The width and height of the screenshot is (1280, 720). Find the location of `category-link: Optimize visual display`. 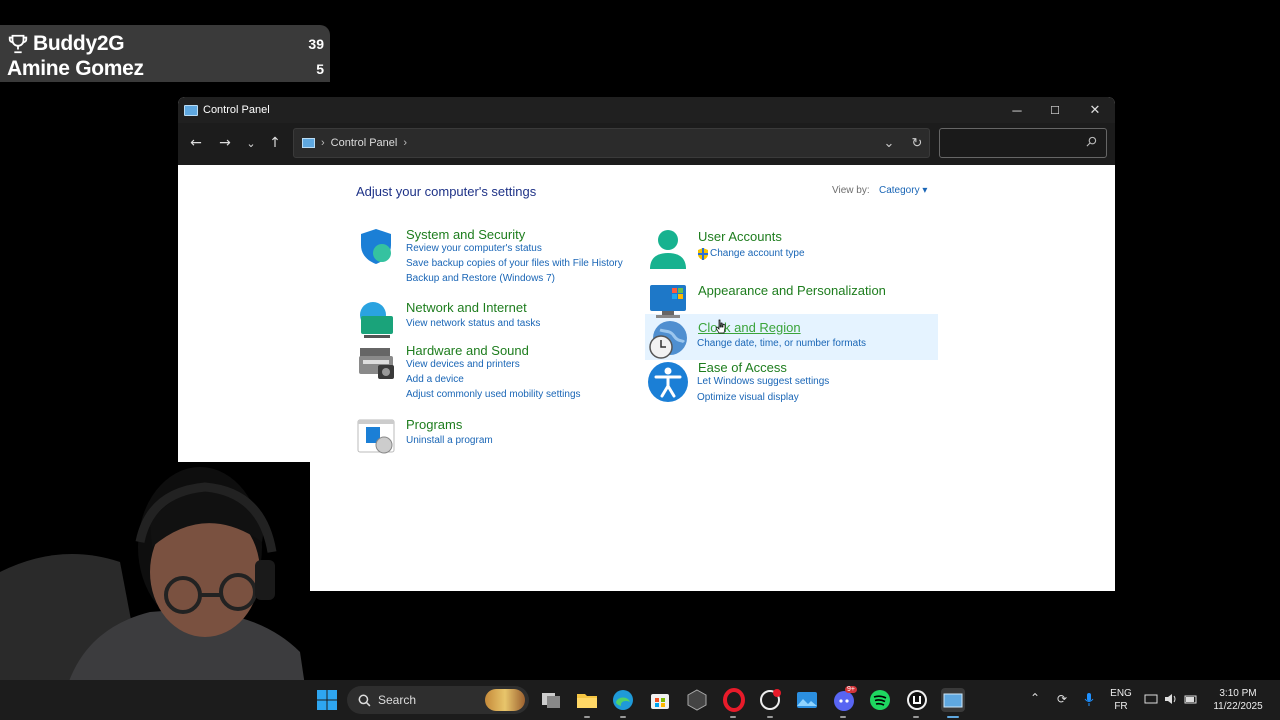

category-link: Optimize visual display is located at coordinates (748, 397).